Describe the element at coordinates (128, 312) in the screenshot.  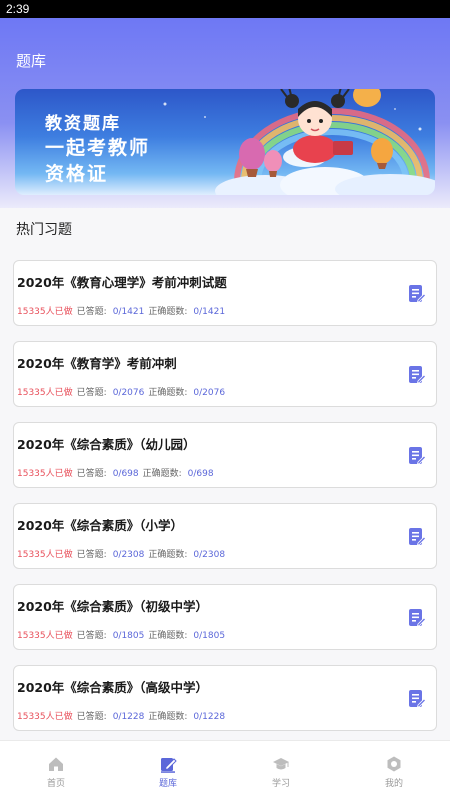
I see `answered-value: 0/1421` at that location.